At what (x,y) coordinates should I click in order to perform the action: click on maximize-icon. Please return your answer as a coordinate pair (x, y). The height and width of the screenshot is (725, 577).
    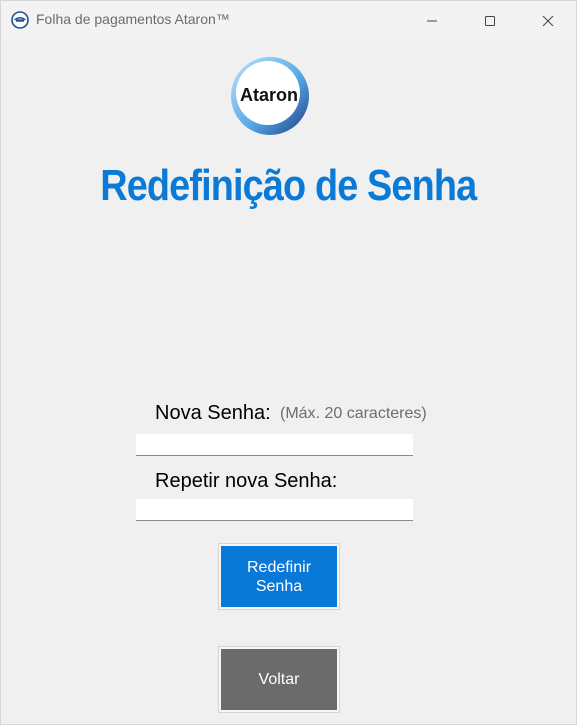
    Looking at the image, I should click on (490, 20).